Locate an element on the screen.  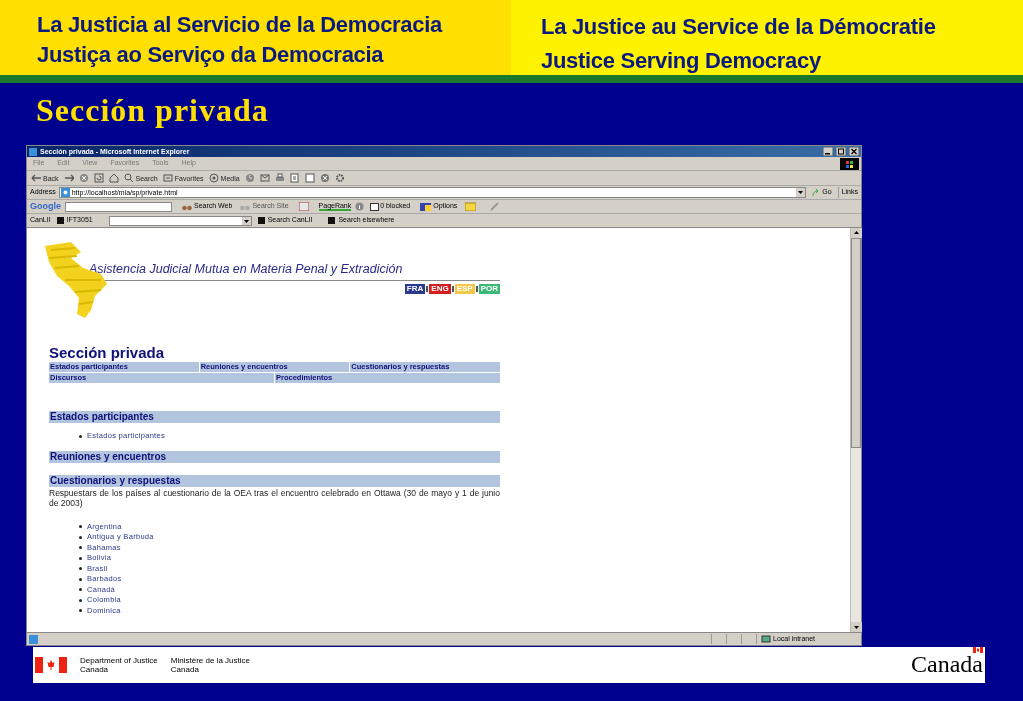
info-icon is located at coordinates (360, 206).